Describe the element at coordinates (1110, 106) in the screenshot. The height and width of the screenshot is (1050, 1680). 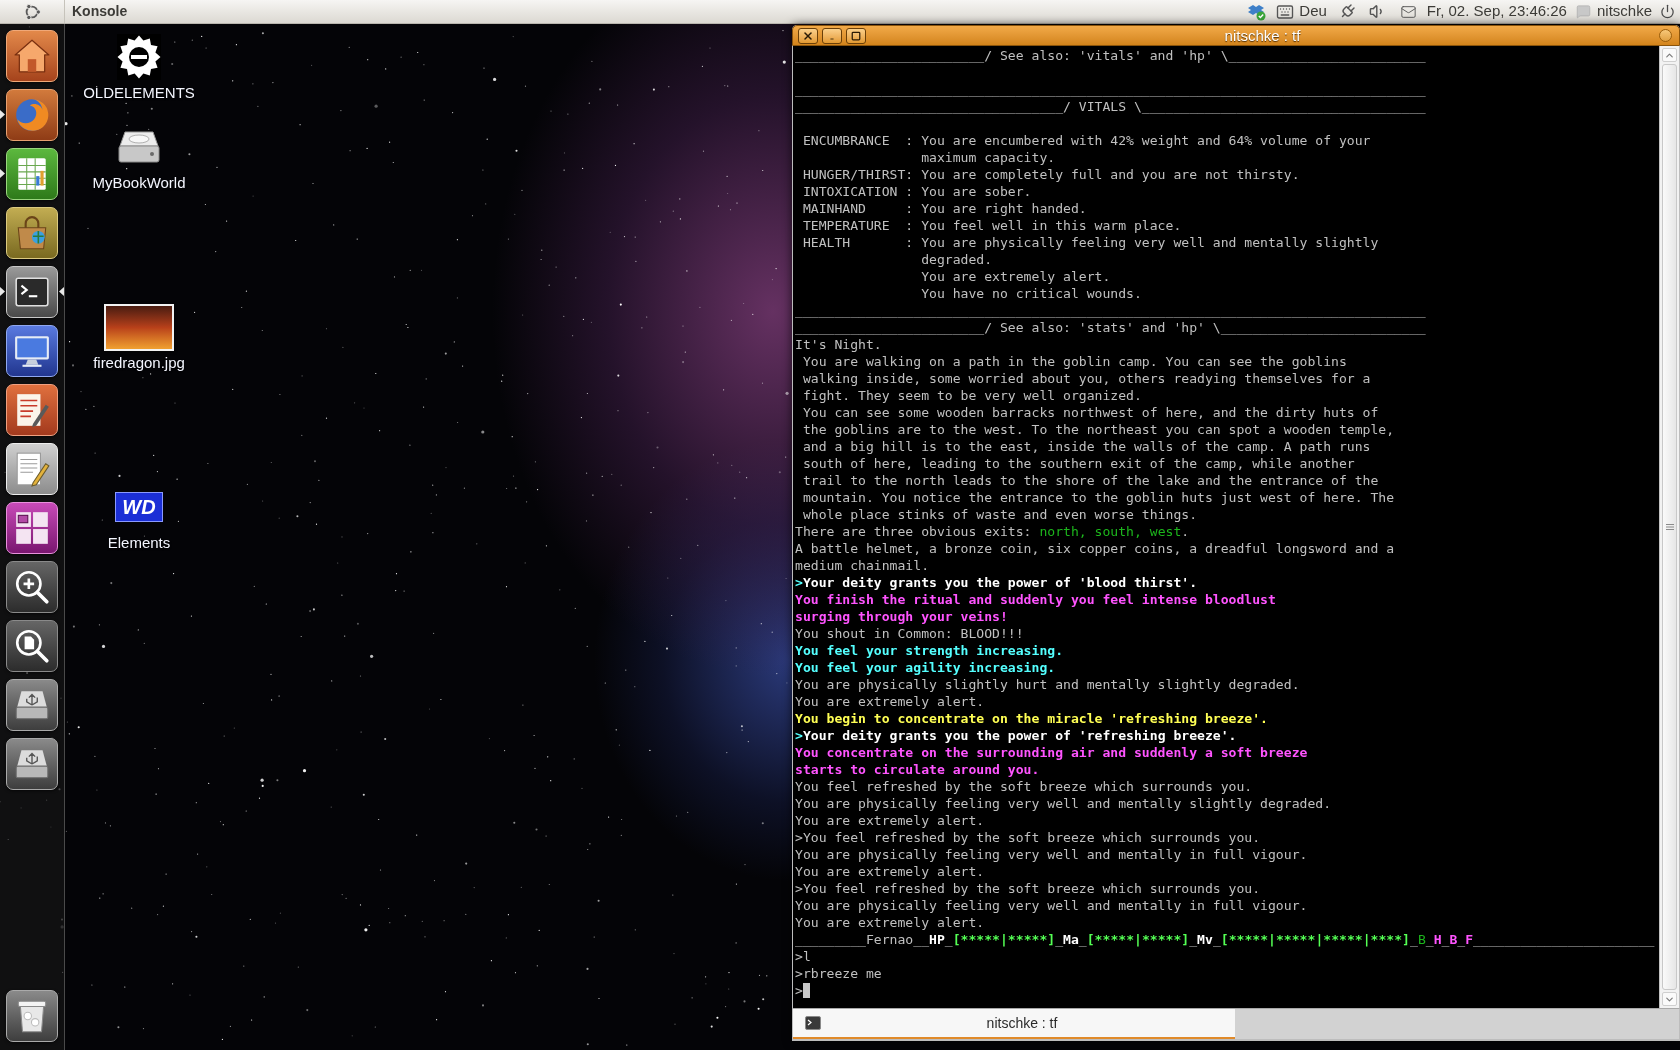
I see `terminal-line: __________________________________/ VITALS \____________________________________` at that location.